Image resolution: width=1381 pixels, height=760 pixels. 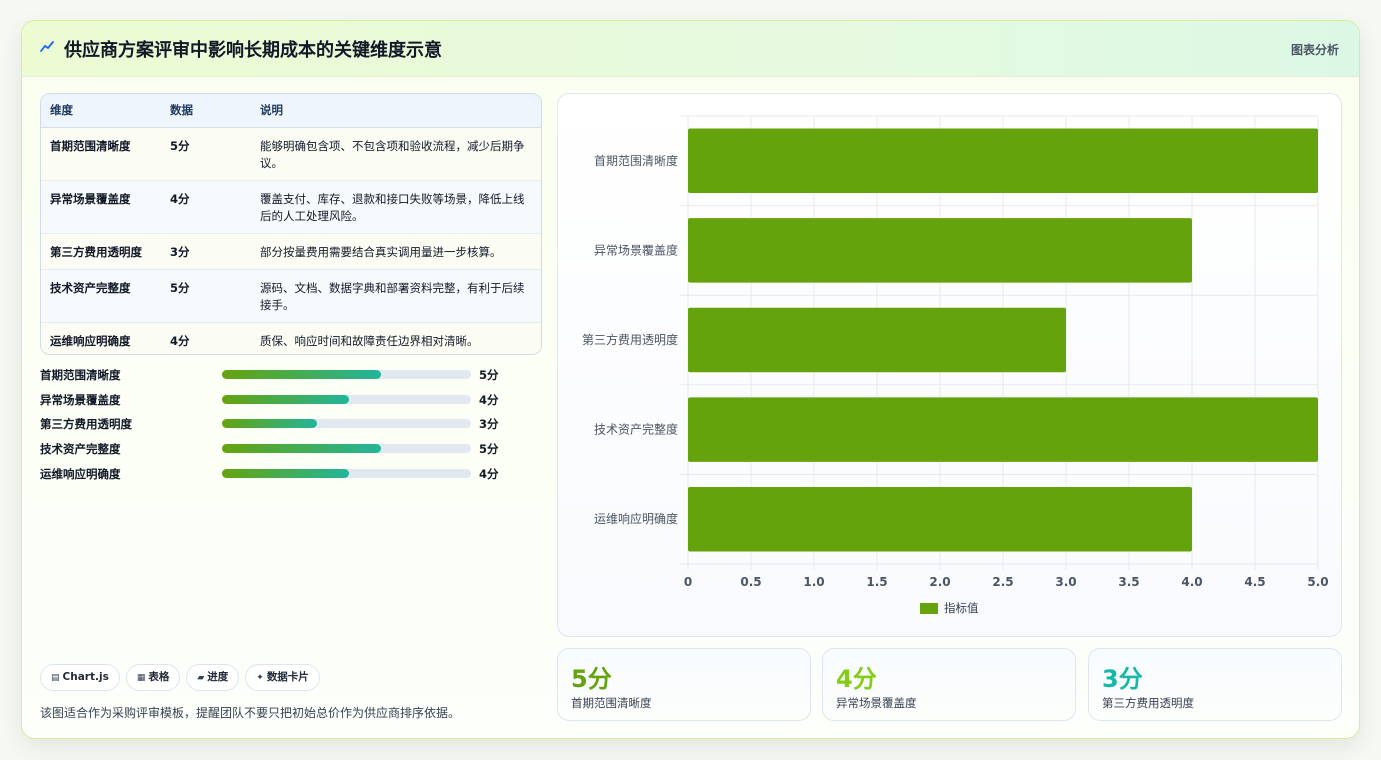 I want to click on progress-value: 3分, so click(x=489, y=424).